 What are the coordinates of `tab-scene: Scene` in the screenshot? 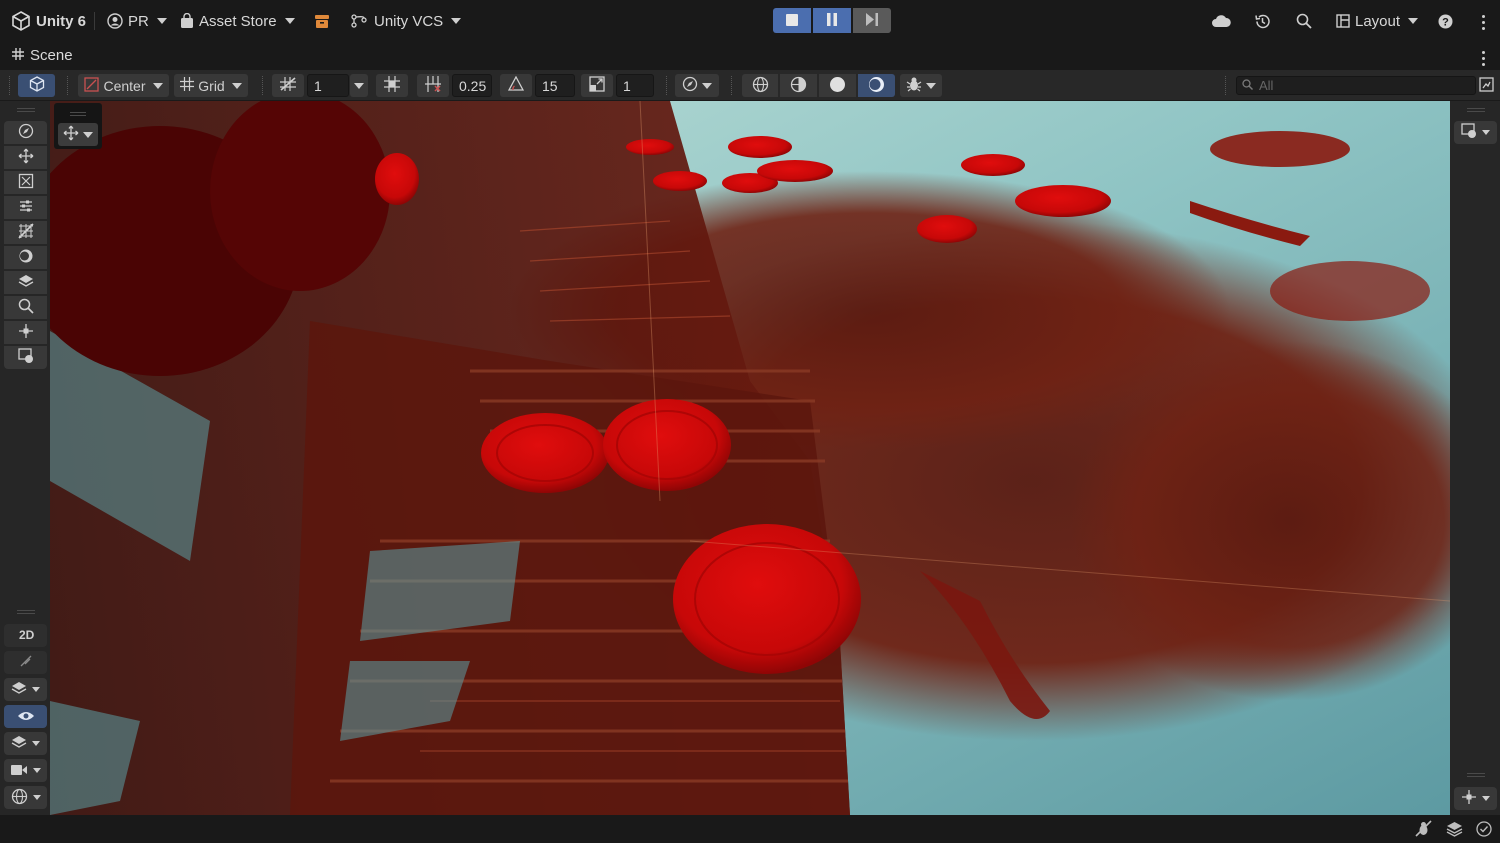 It's located at (42, 55).